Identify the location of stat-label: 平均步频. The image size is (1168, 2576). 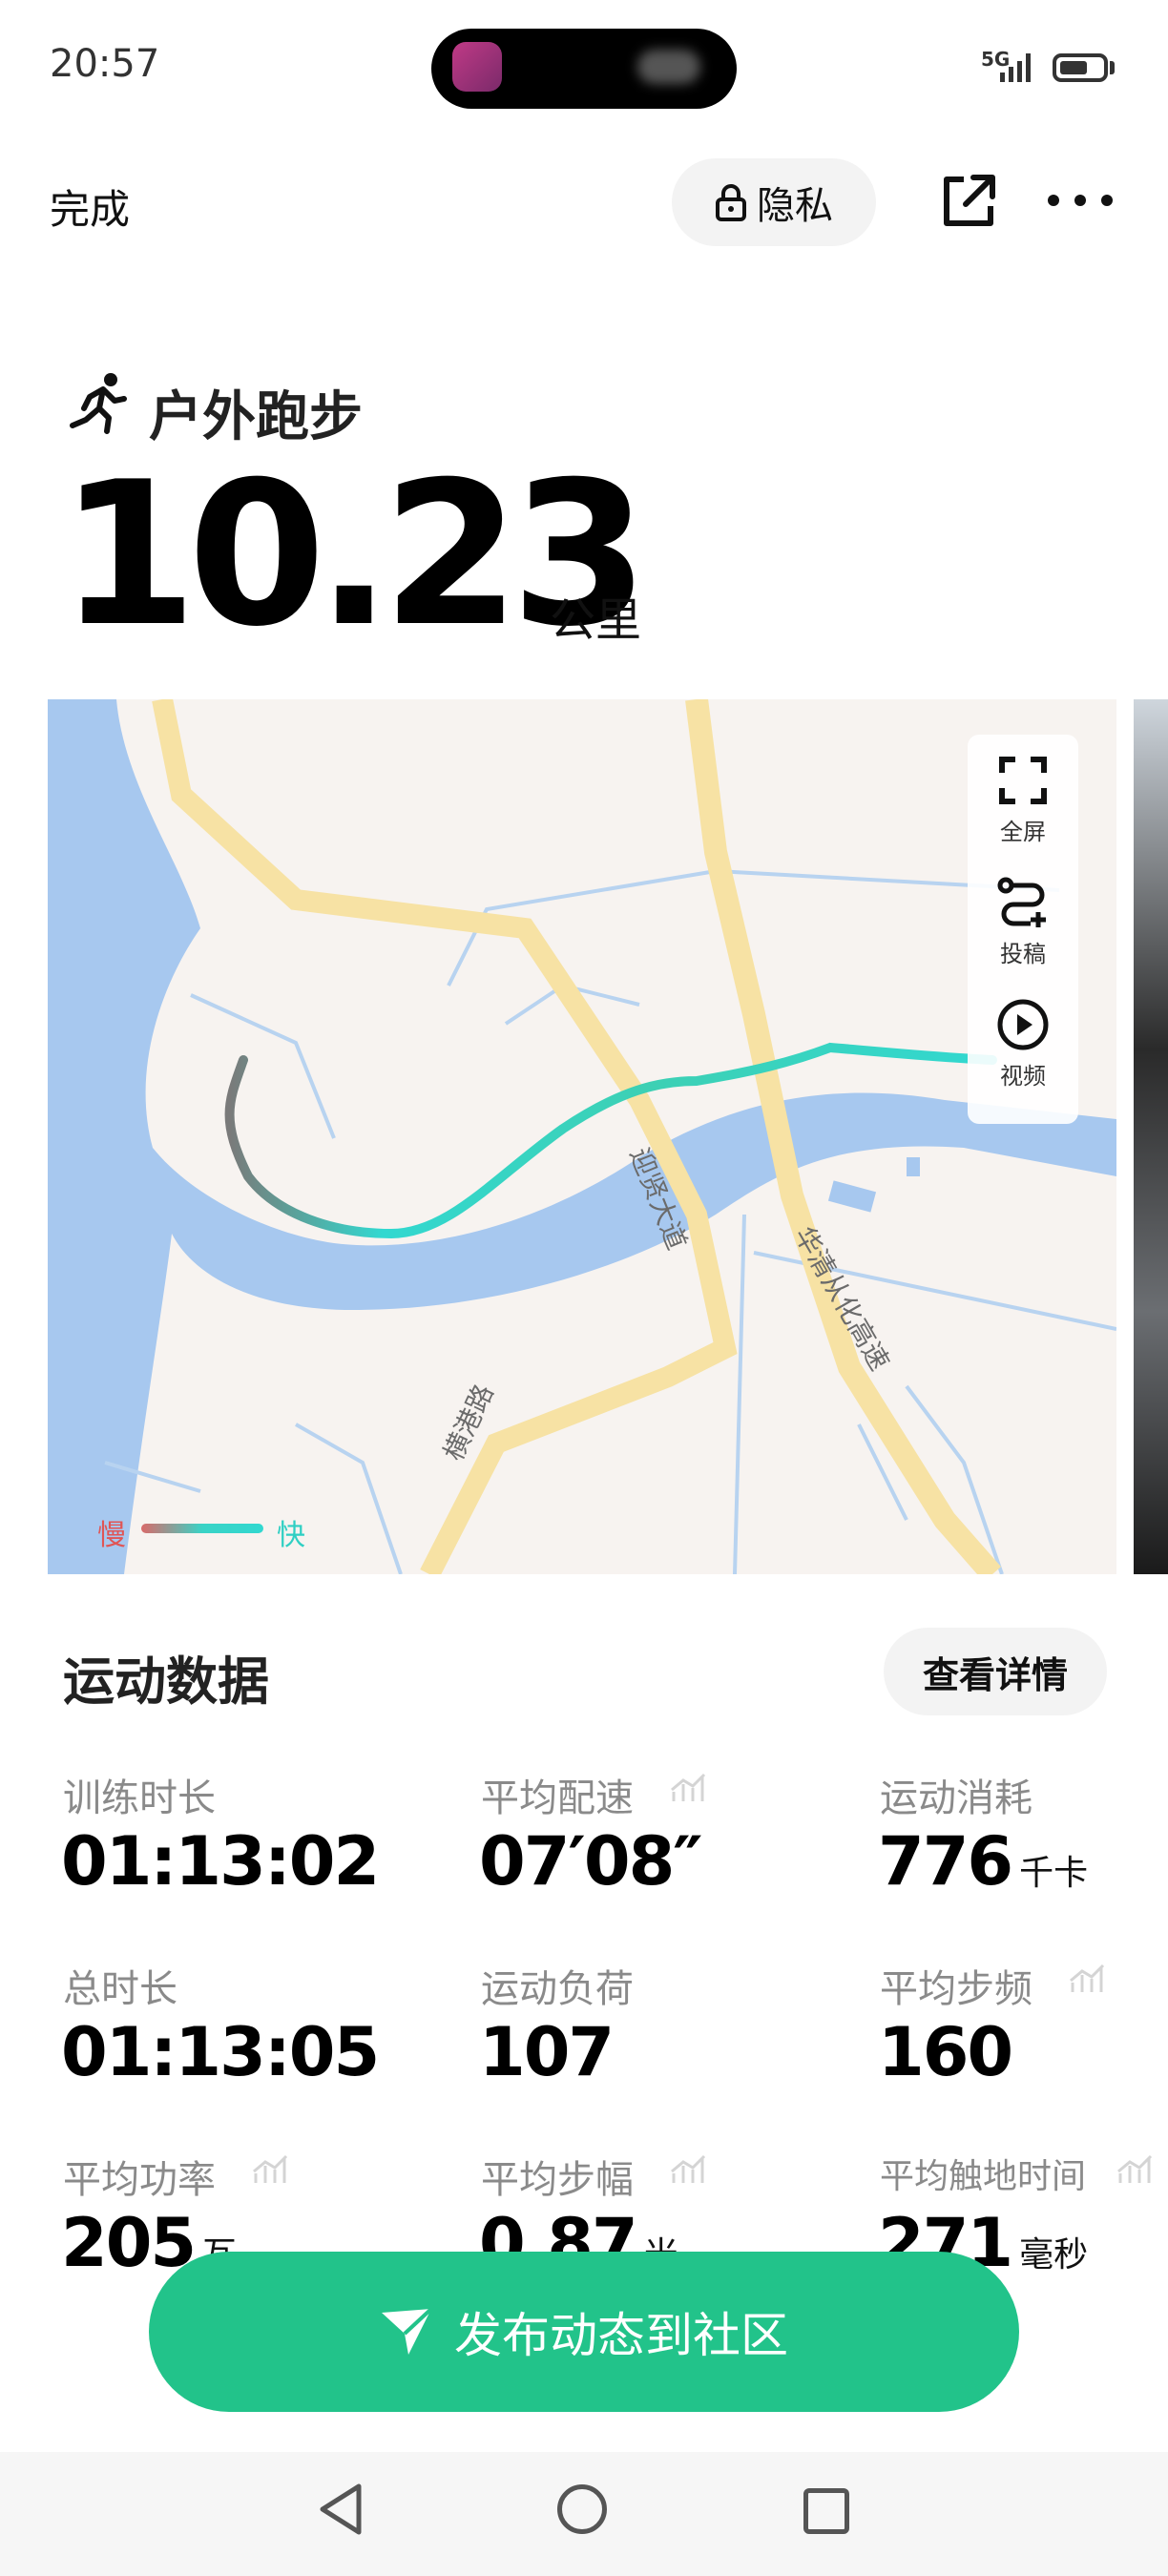
(956, 1989).